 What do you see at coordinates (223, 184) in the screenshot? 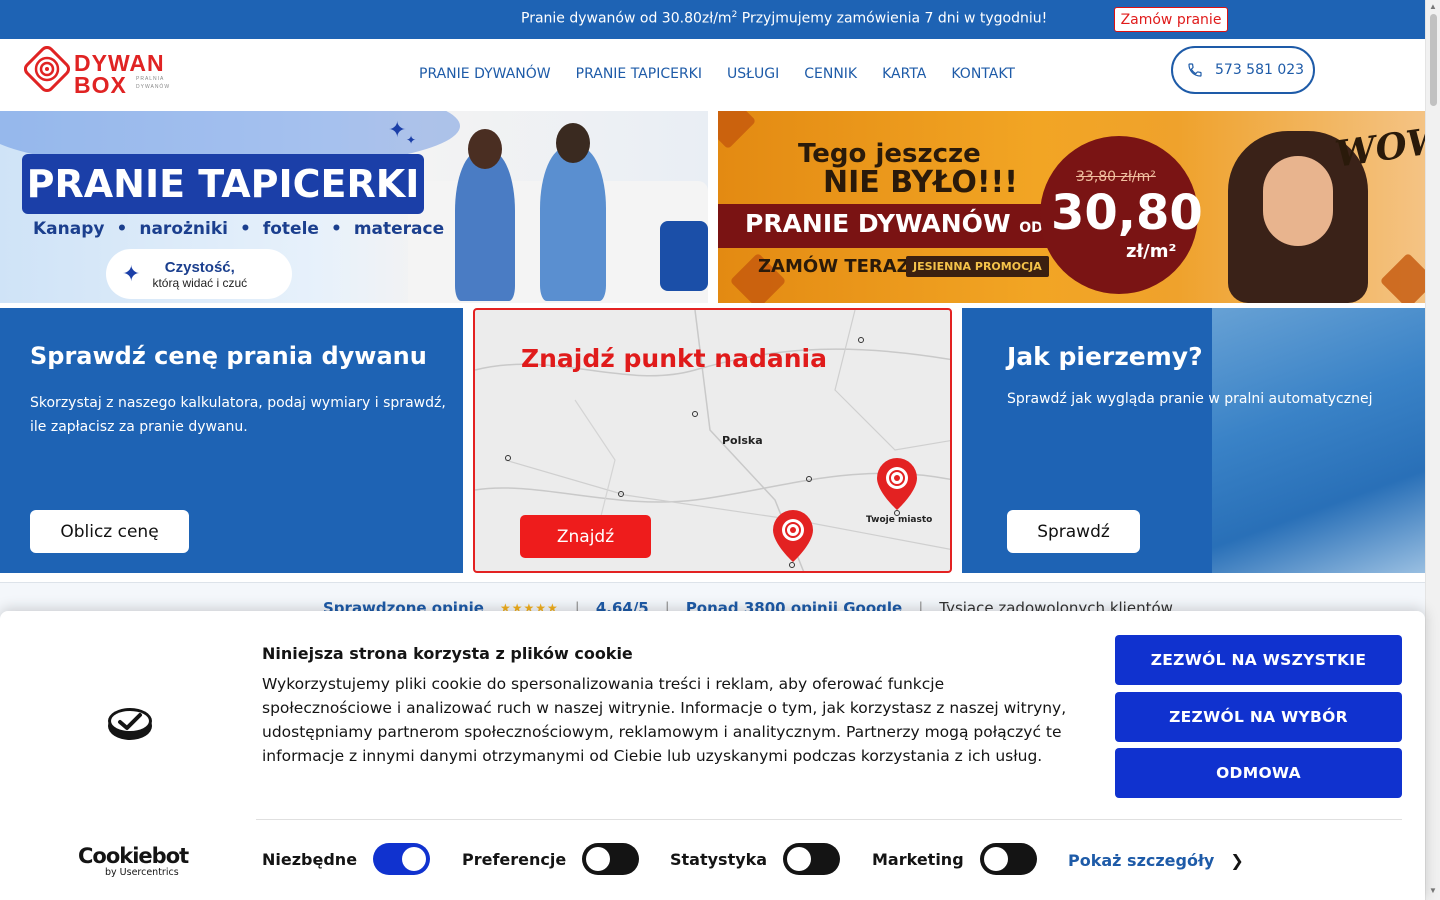
I see `banner-title: PRANIE TAPICERKI` at bounding box center [223, 184].